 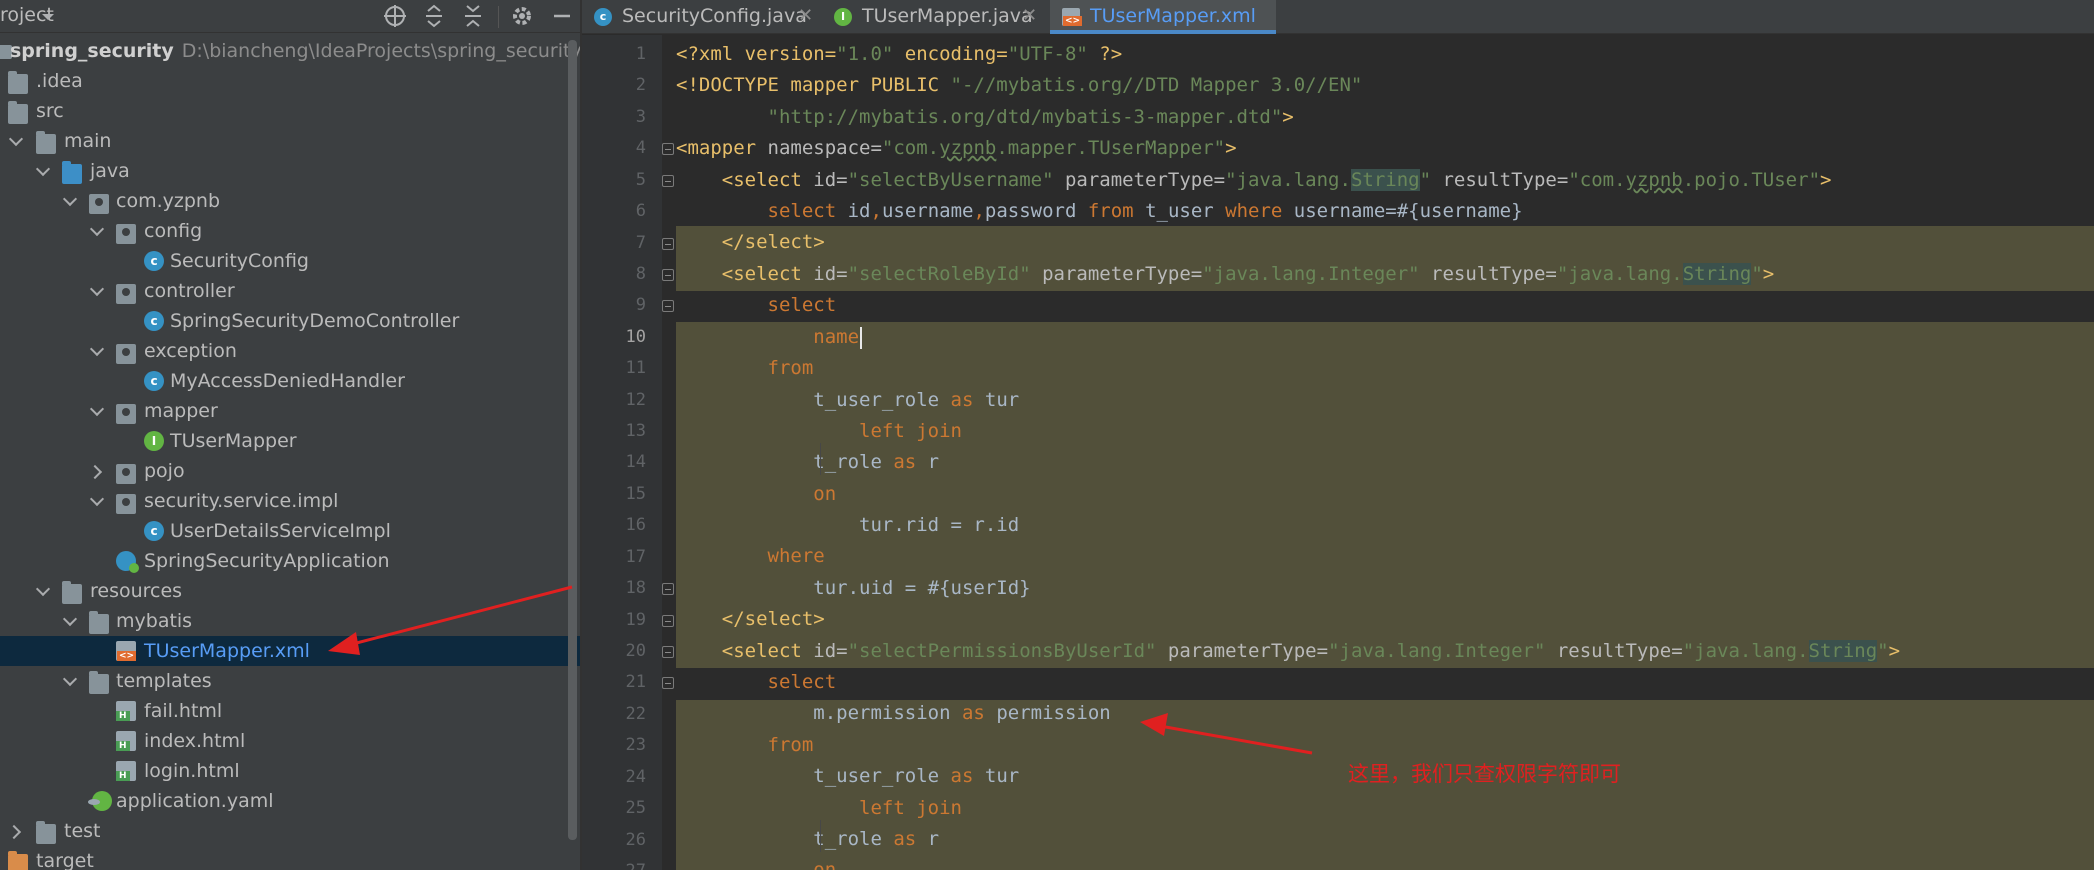 I want to click on tree-item-resources: resources, so click(x=290, y=591).